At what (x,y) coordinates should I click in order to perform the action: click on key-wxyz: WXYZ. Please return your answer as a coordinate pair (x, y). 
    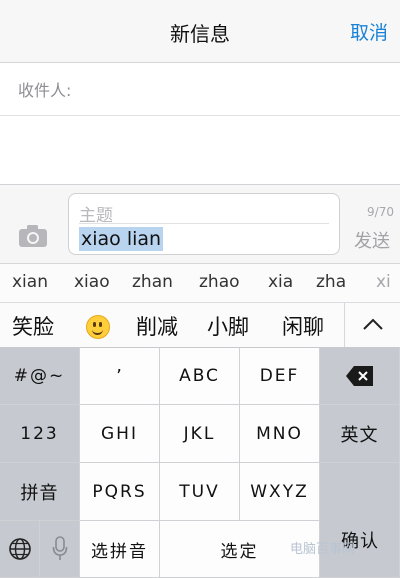
    Looking at the image, I should click on (280, 492).